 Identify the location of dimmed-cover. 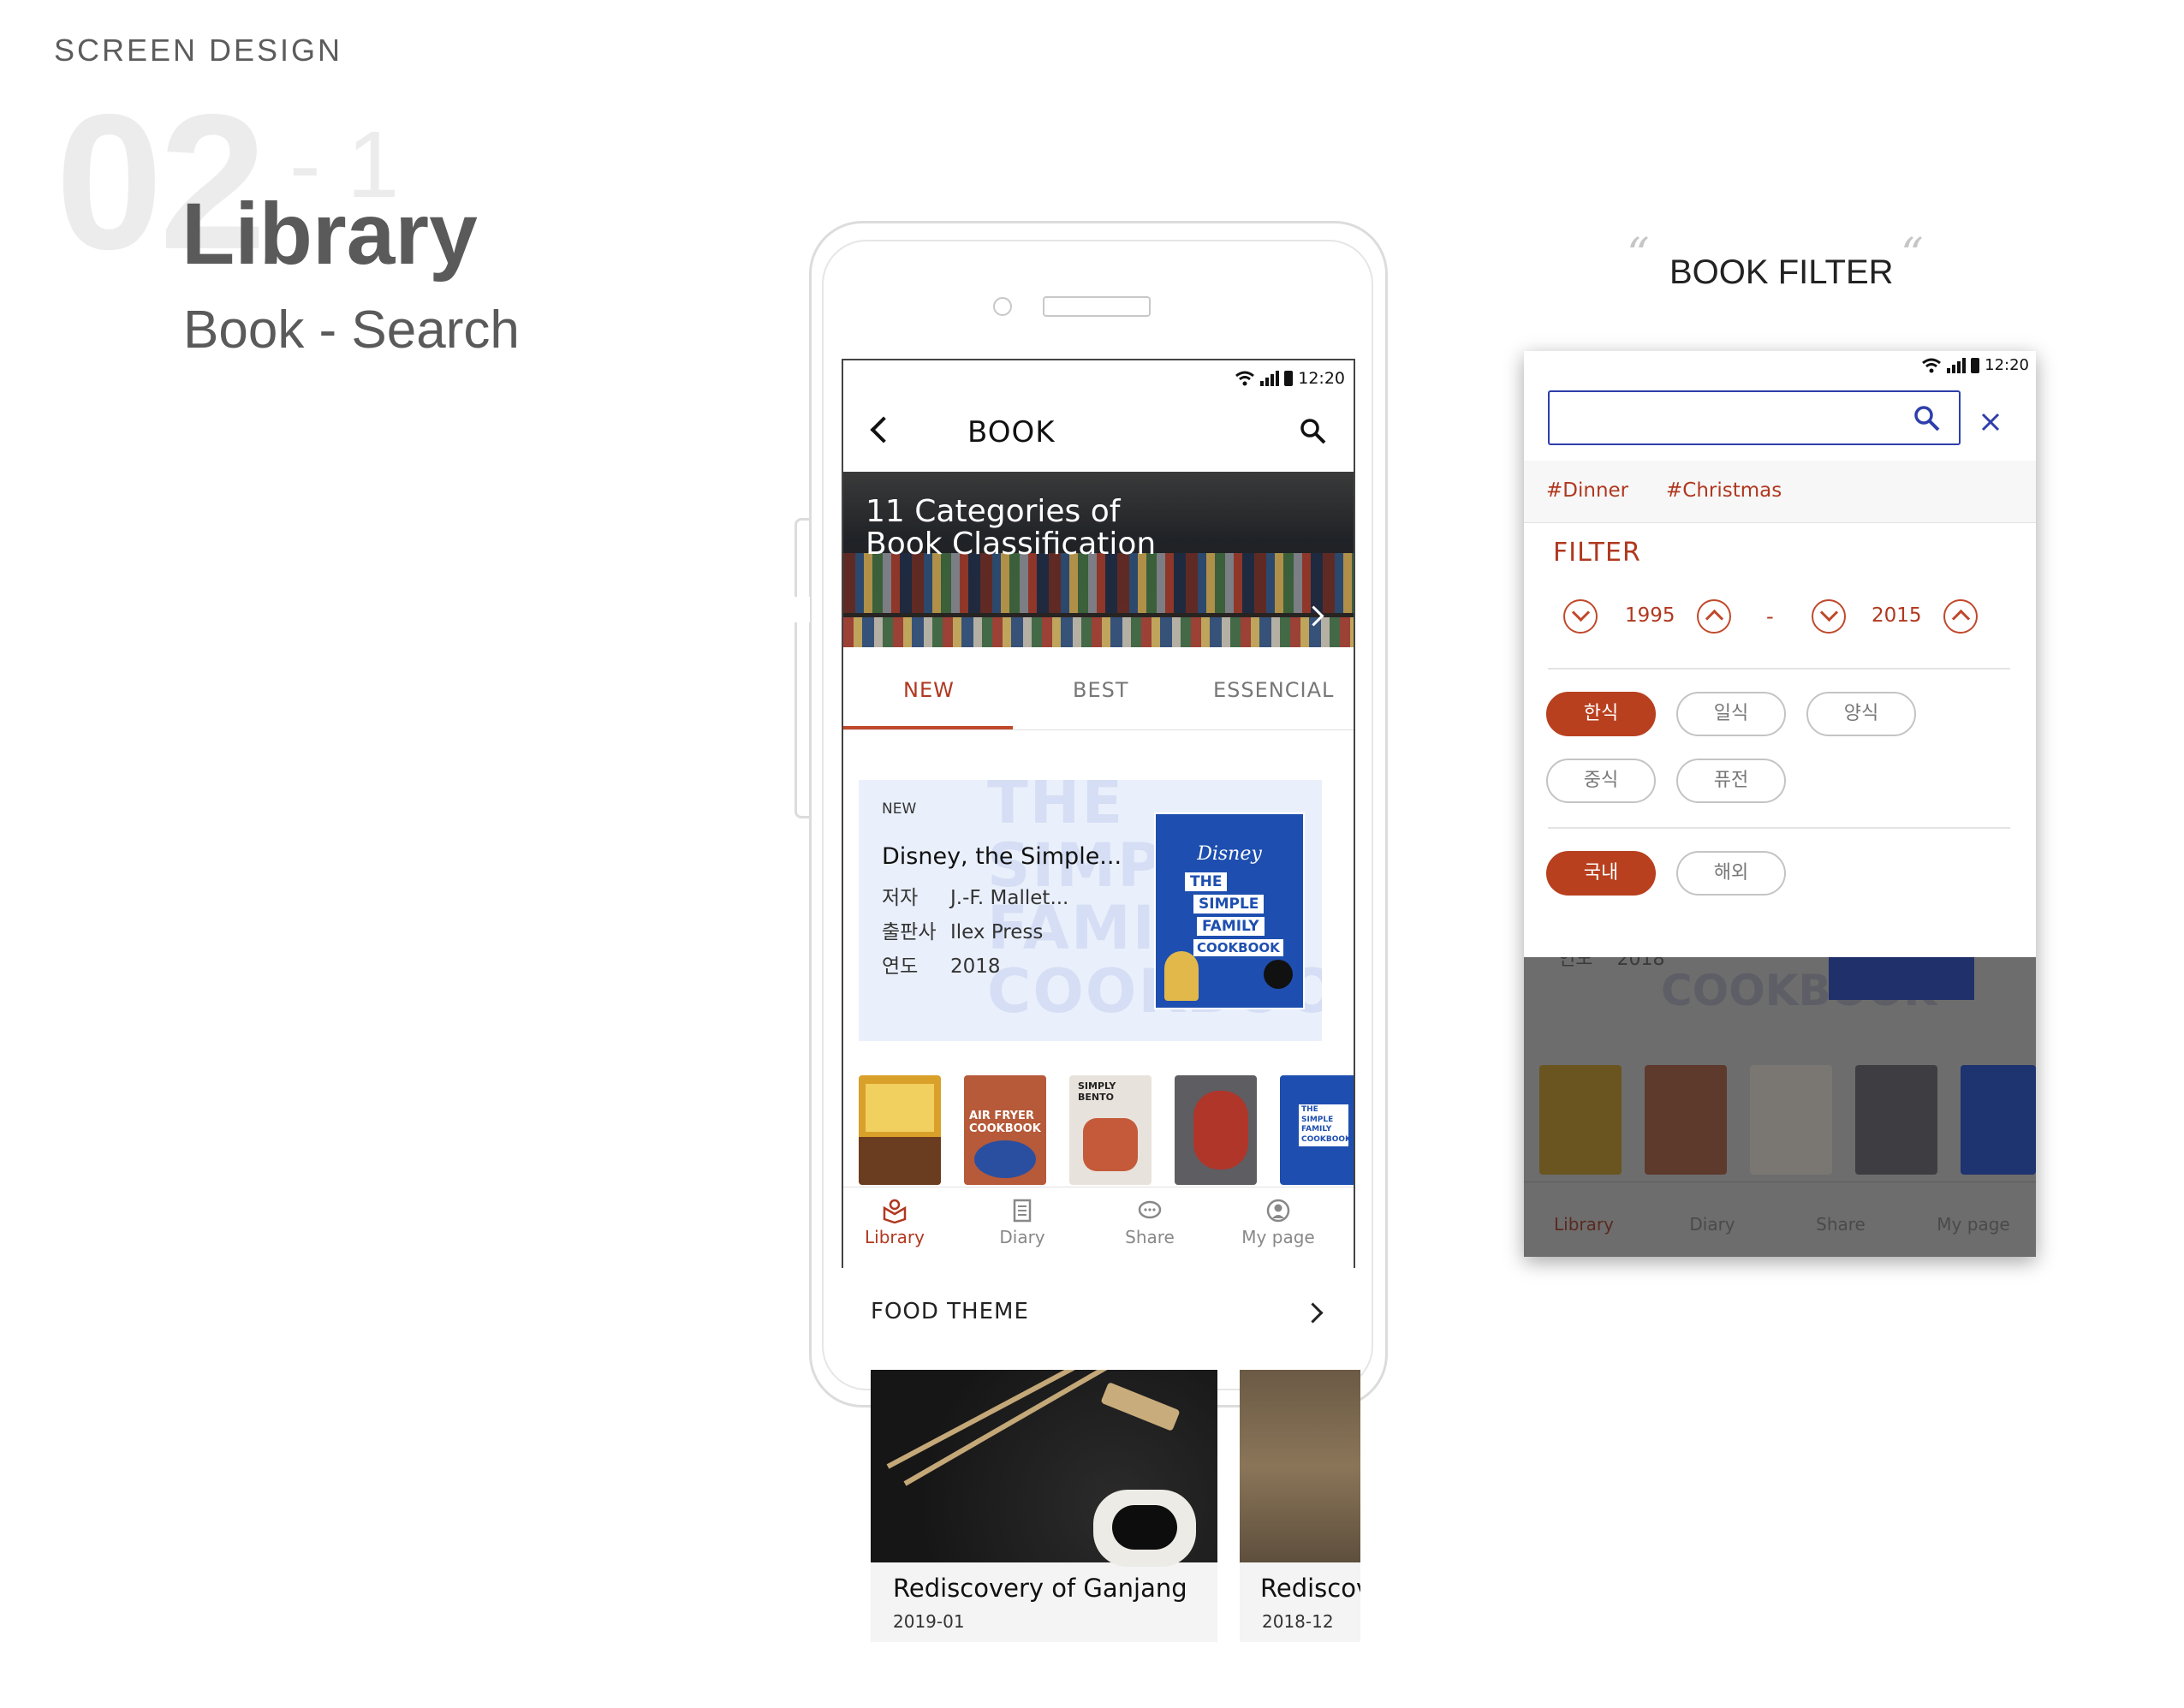
(1902, 978).